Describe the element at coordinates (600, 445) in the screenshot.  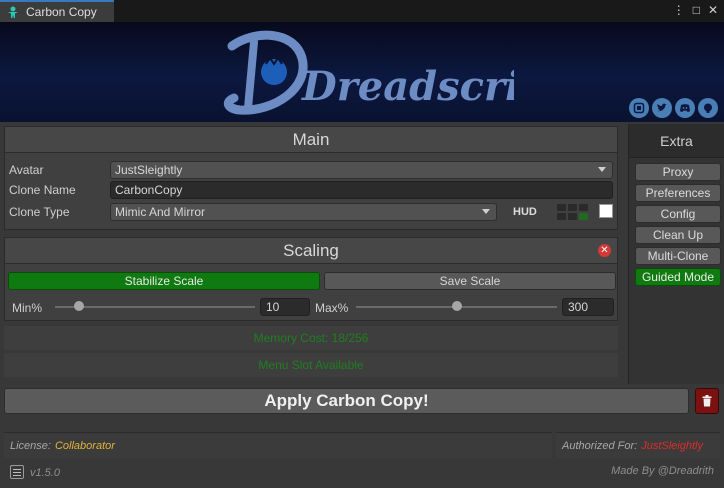
I see `authorized-label: Authorized For:` at that location.